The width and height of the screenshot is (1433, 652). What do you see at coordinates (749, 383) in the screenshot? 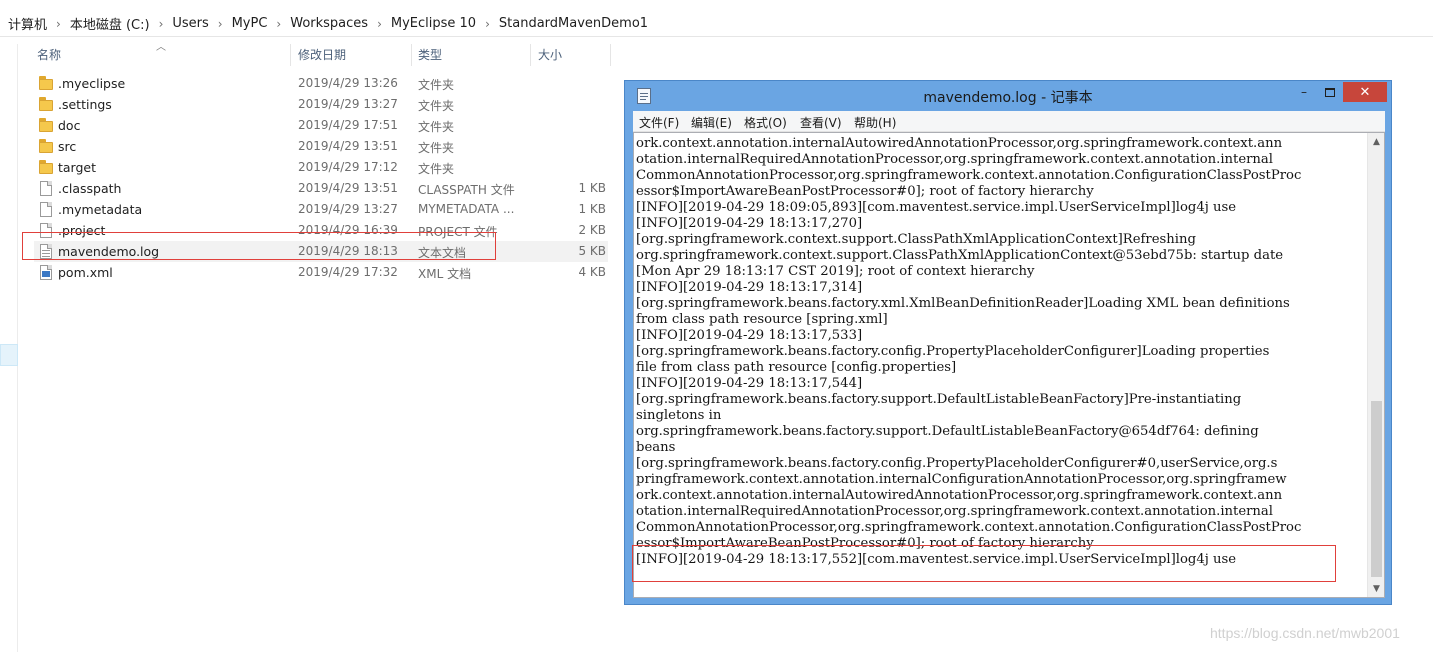
I see `log-line: [INFO][2019-04-29 18:13:17,544]` at bounding box center [749, 383].